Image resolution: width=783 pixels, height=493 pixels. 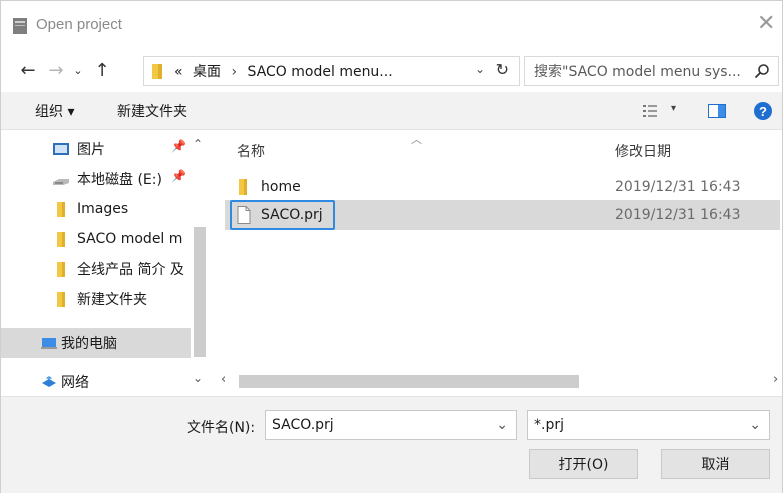 What do you see at coordinates (112, 300) in the screenshot?
I see `sidebar-item-label: 新建文件夹` at bounding box center [112, 300].